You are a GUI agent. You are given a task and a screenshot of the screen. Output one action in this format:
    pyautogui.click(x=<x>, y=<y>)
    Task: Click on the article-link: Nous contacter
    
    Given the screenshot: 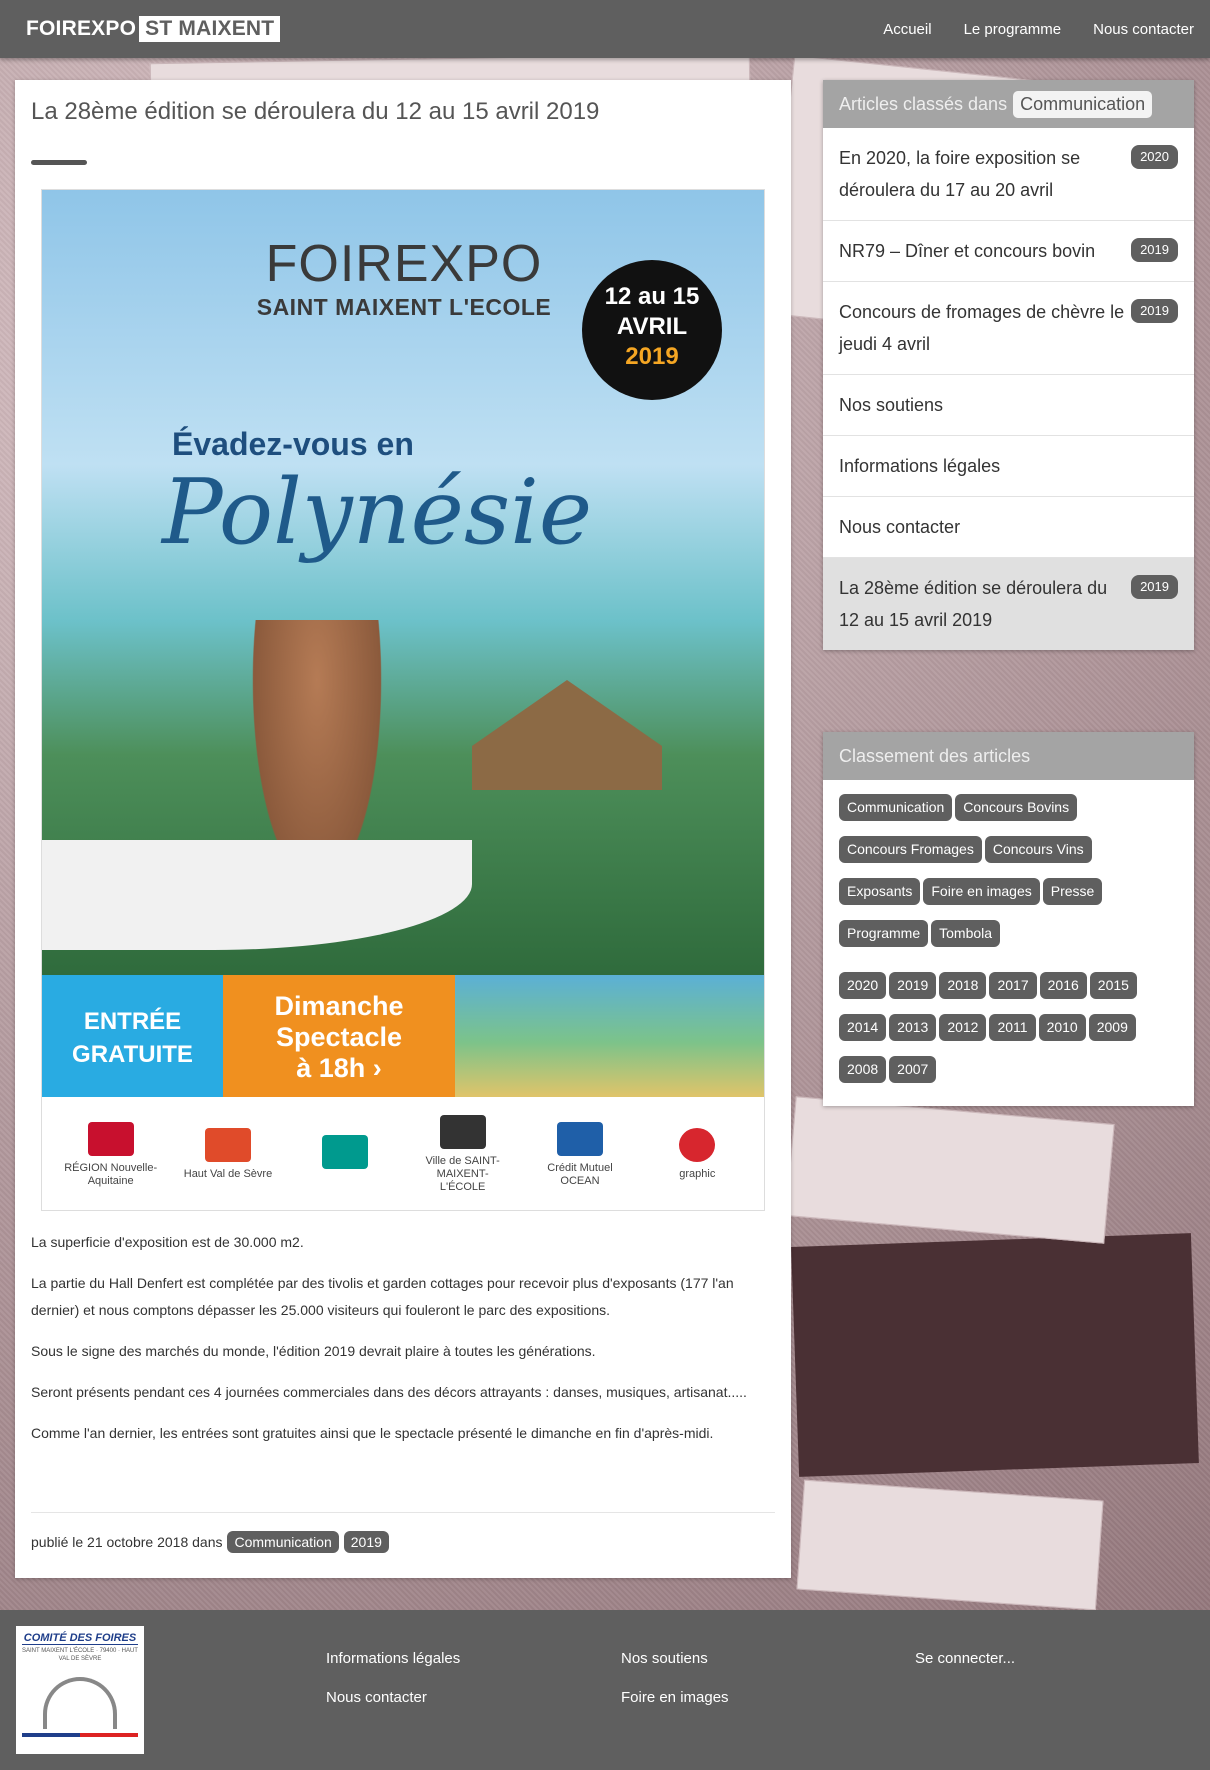 What is the action you would take?
    pyautogui.click(x=1008, y=527)
    